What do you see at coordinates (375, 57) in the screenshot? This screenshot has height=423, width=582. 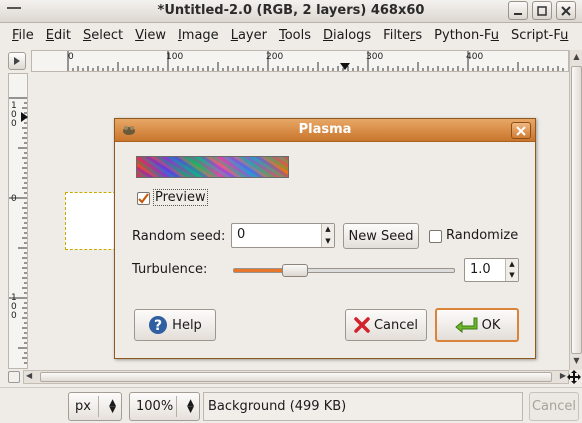 I see `ruler-label: 300` at bounding box center [375, 57].